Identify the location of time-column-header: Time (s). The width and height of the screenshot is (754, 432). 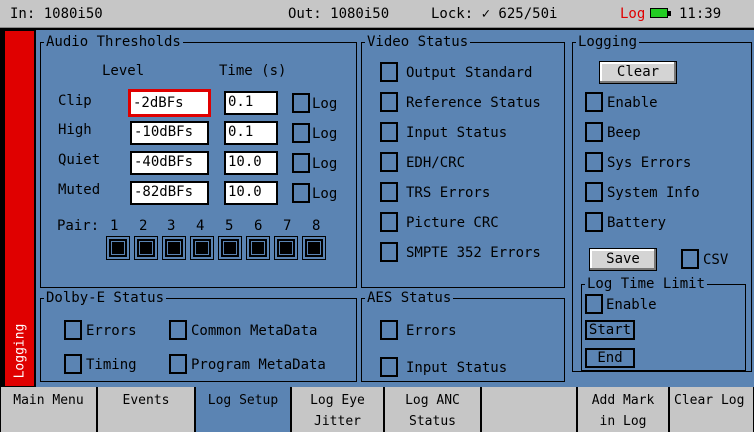
(253, 71).